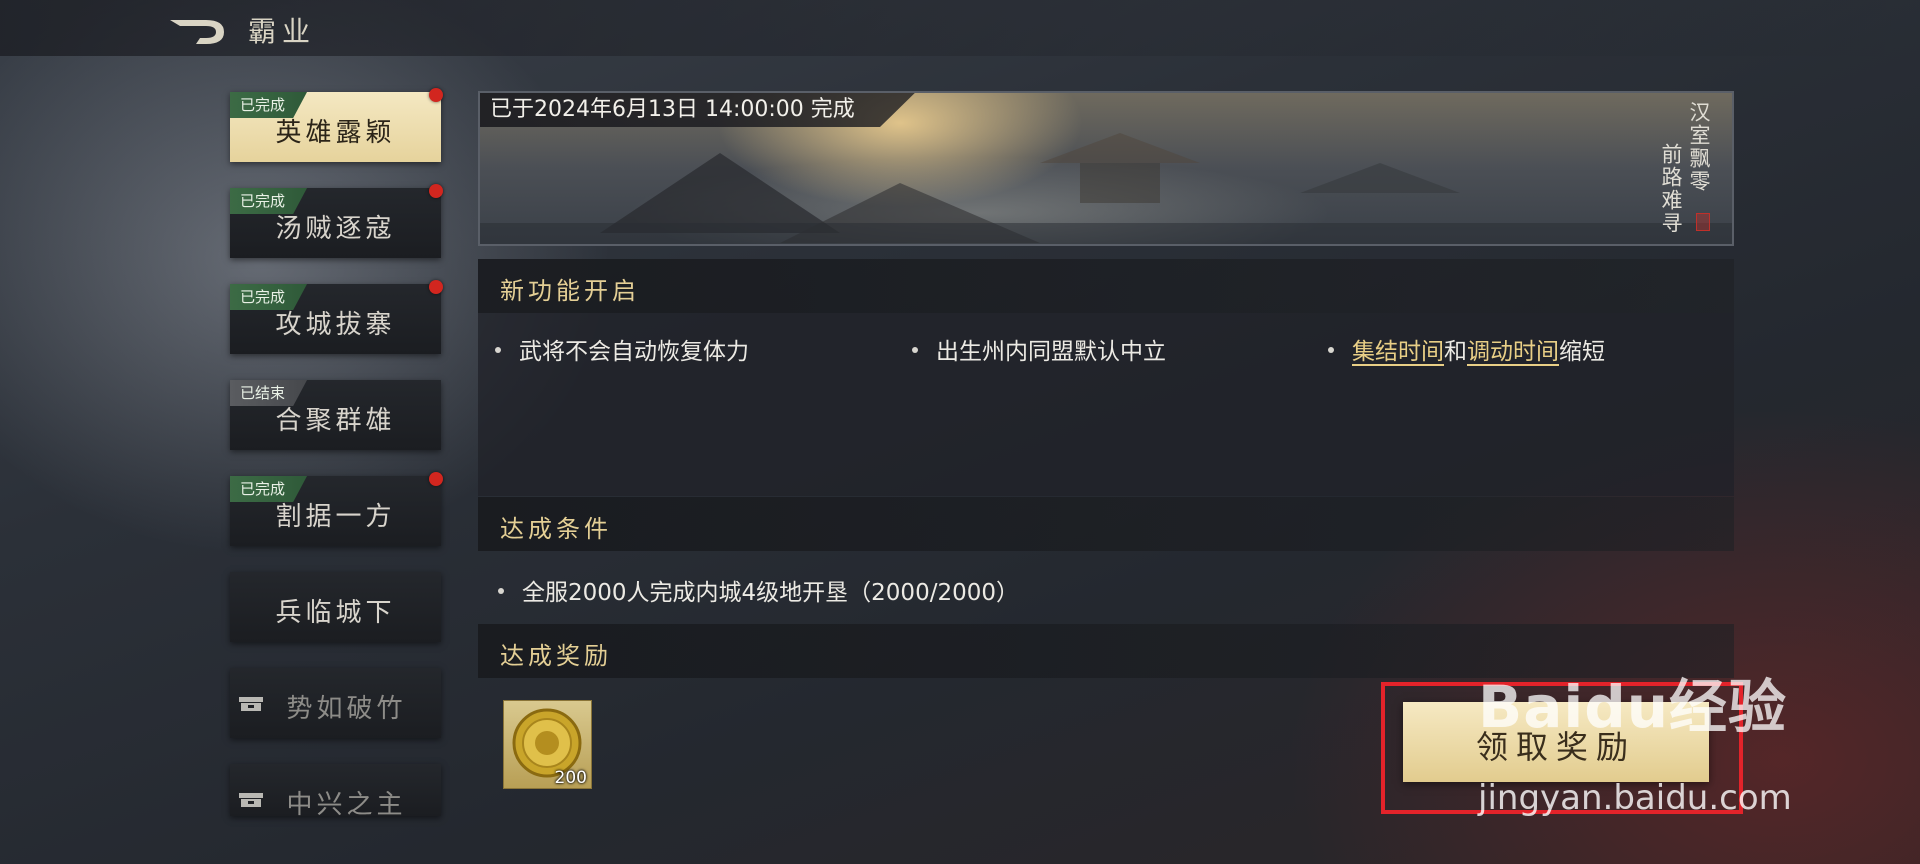 This screenshot has height=864, width=1920. What do you see at coordinates (1106, 168) in the screenshot?
I see `stage-banner: 已于2024年6月13日 14:00:00 完成 汉室飘零 前路难寻` at bounding box center [1106, 168].